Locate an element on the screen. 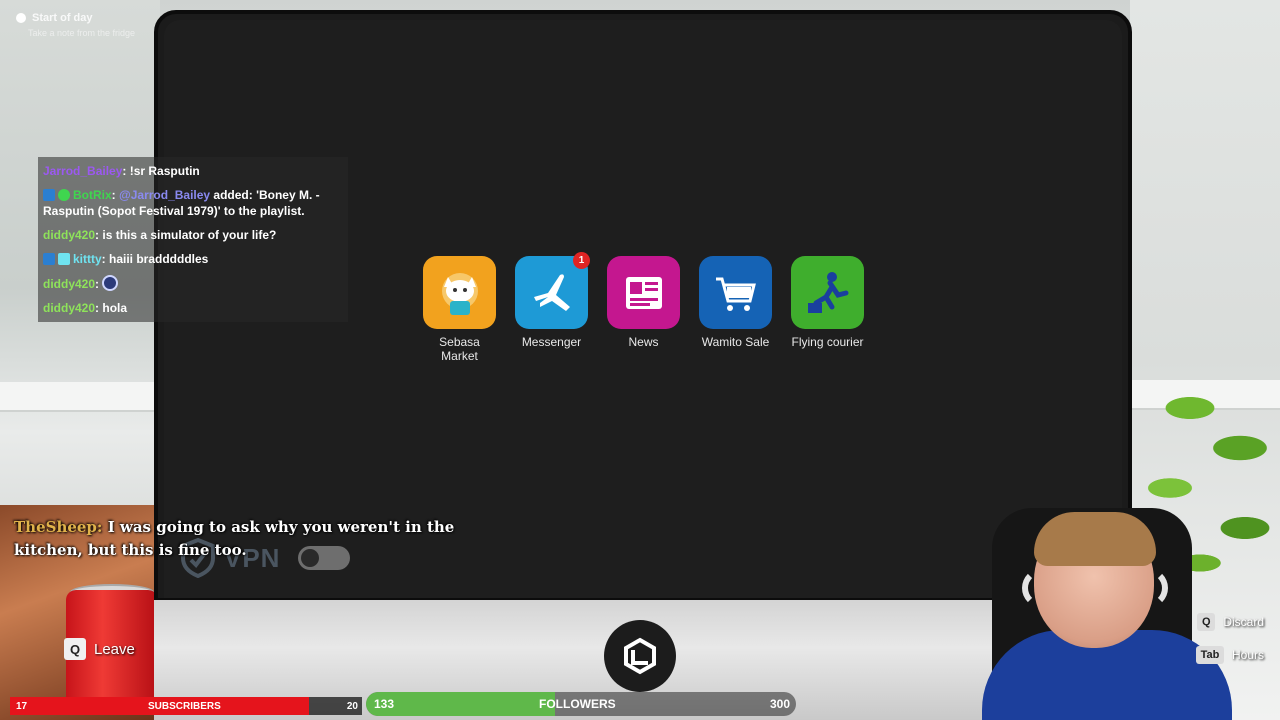 Image resolution: width=1280 pixels, height=720 pixels. chat-mention: @Jarrod_Bailey is located at coordinates (165, 195).